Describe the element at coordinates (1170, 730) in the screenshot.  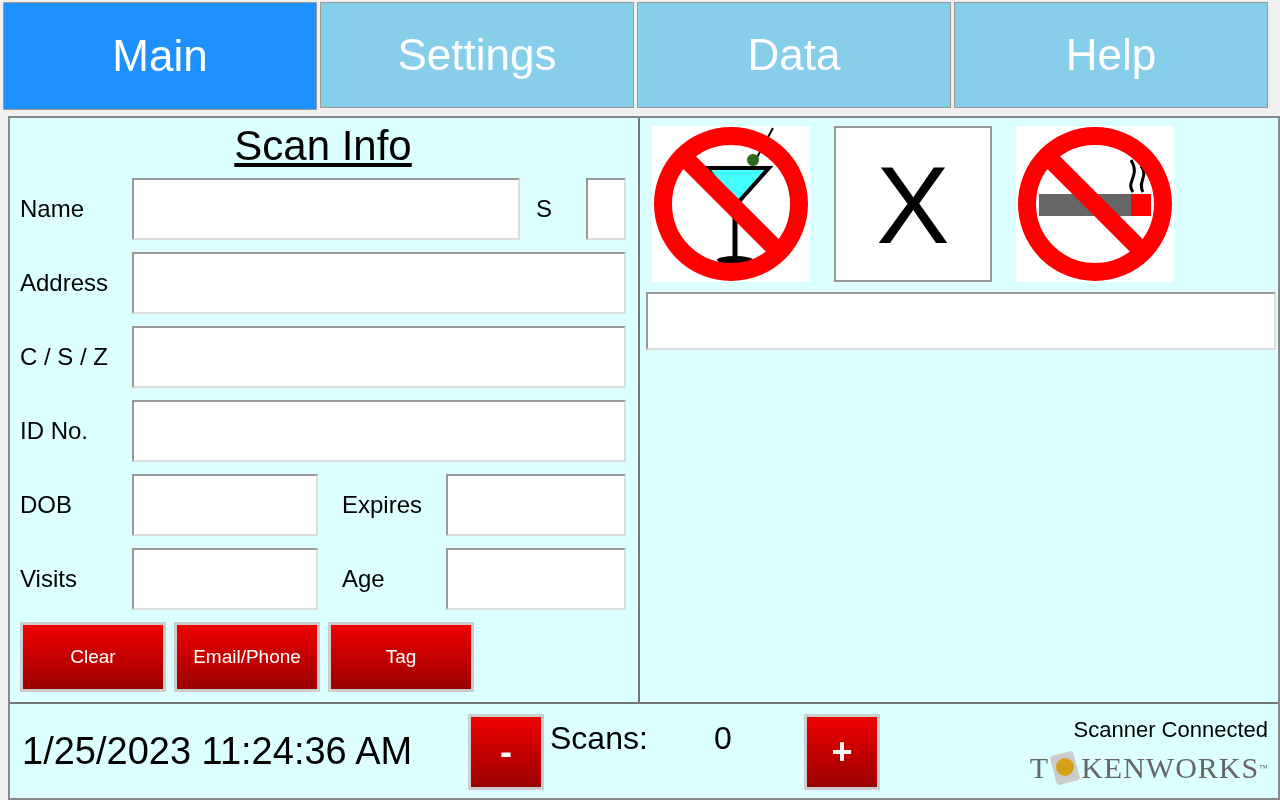
I see `scanner-status: Scanner Connected` at that location.